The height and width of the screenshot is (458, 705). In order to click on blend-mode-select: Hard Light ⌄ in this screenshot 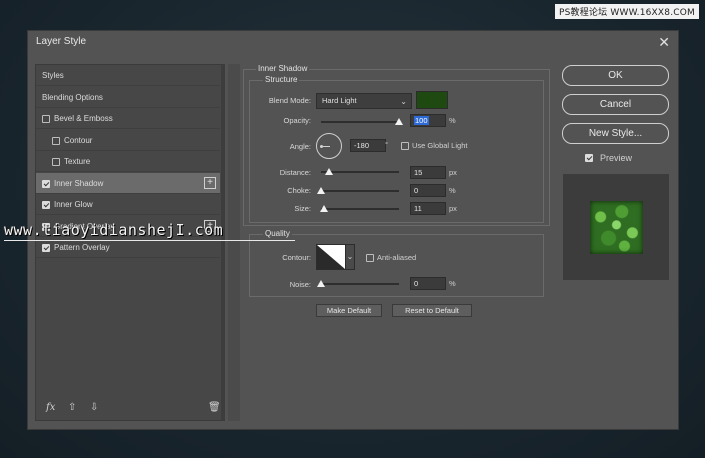, I will do `click(364, 101)`.